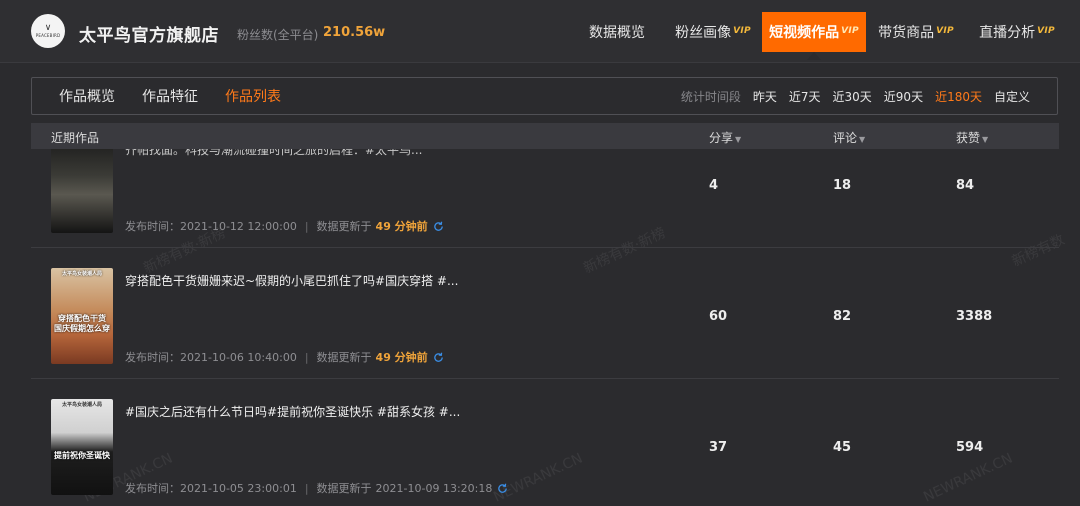  I want to click on col-share-label: 分享, so click(721, 138).